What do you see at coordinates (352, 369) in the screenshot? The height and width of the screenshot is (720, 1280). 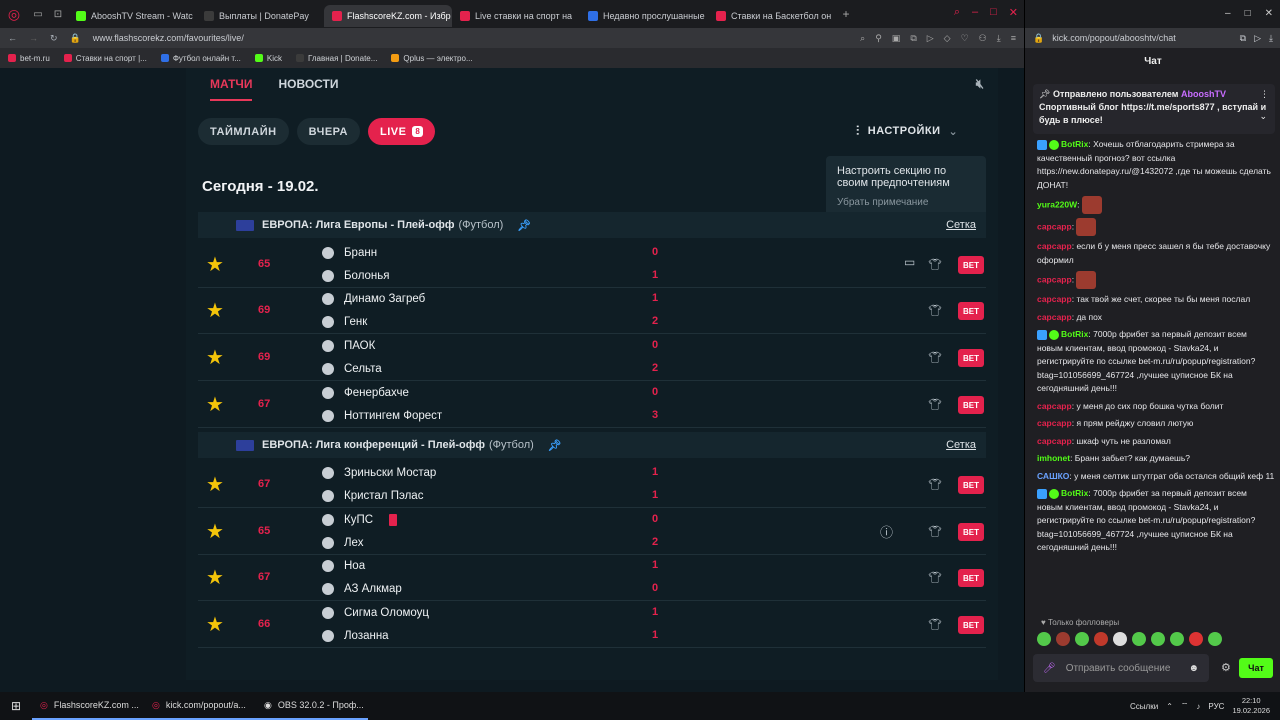 I see `away-team: Сельта` at bounding box center [352, 369].